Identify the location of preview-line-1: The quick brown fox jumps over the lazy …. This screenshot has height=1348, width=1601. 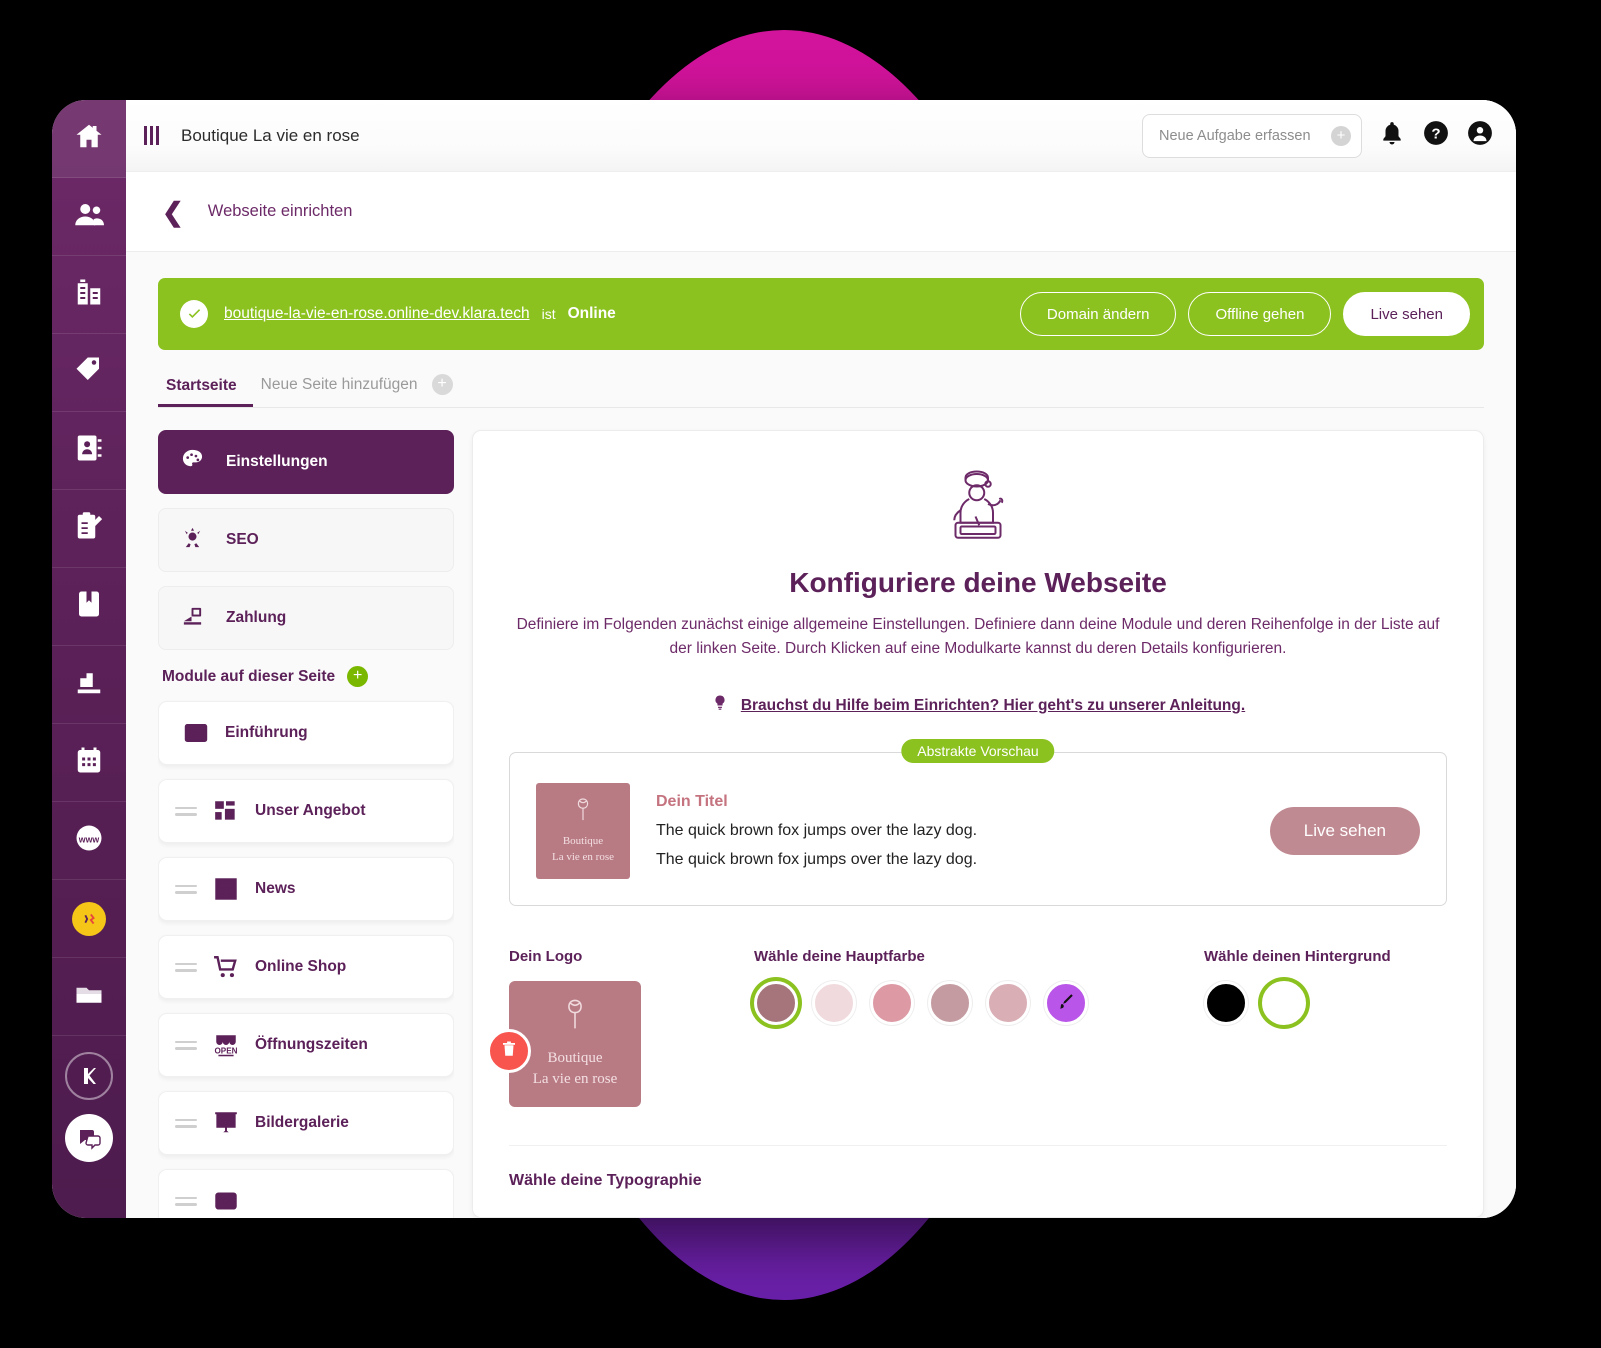
(817, 831).